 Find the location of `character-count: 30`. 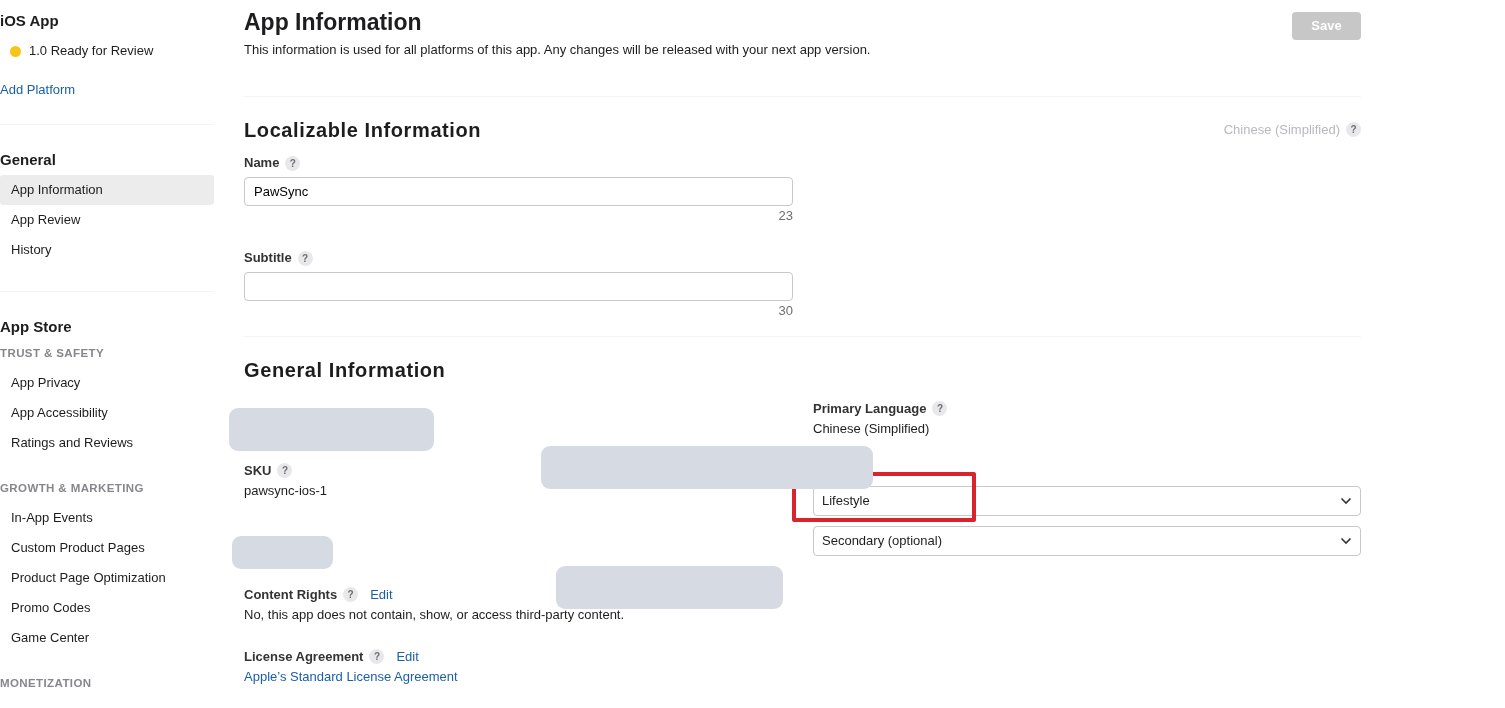

character-count: 30 is located at coordinates (785, 310).